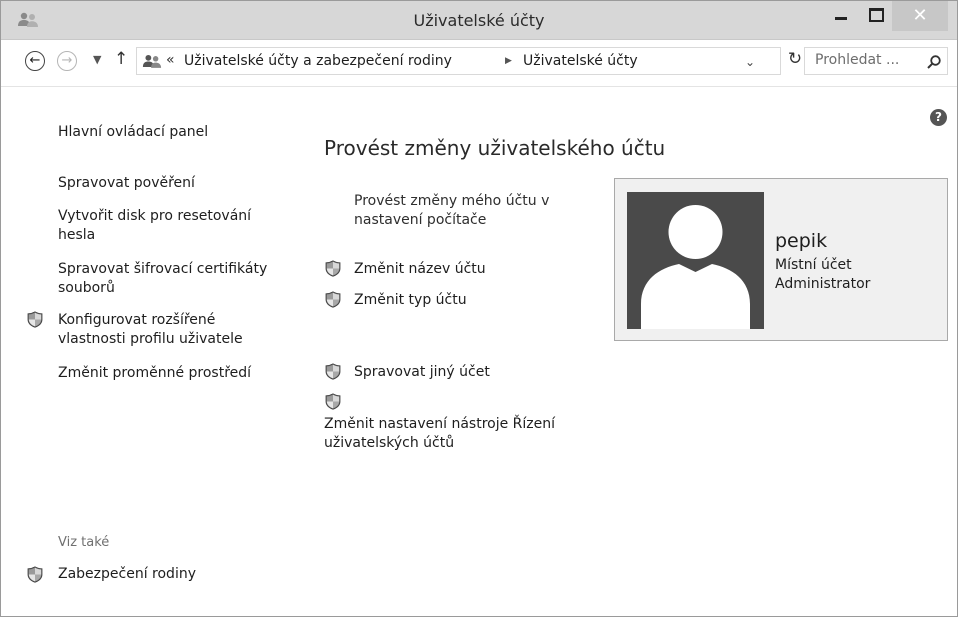  Describe the element at coordinates (318, 61) in the screenshot. I see `breadcrumb-parent: Uživatelské účty a zabezpečení rodiny` at that location.